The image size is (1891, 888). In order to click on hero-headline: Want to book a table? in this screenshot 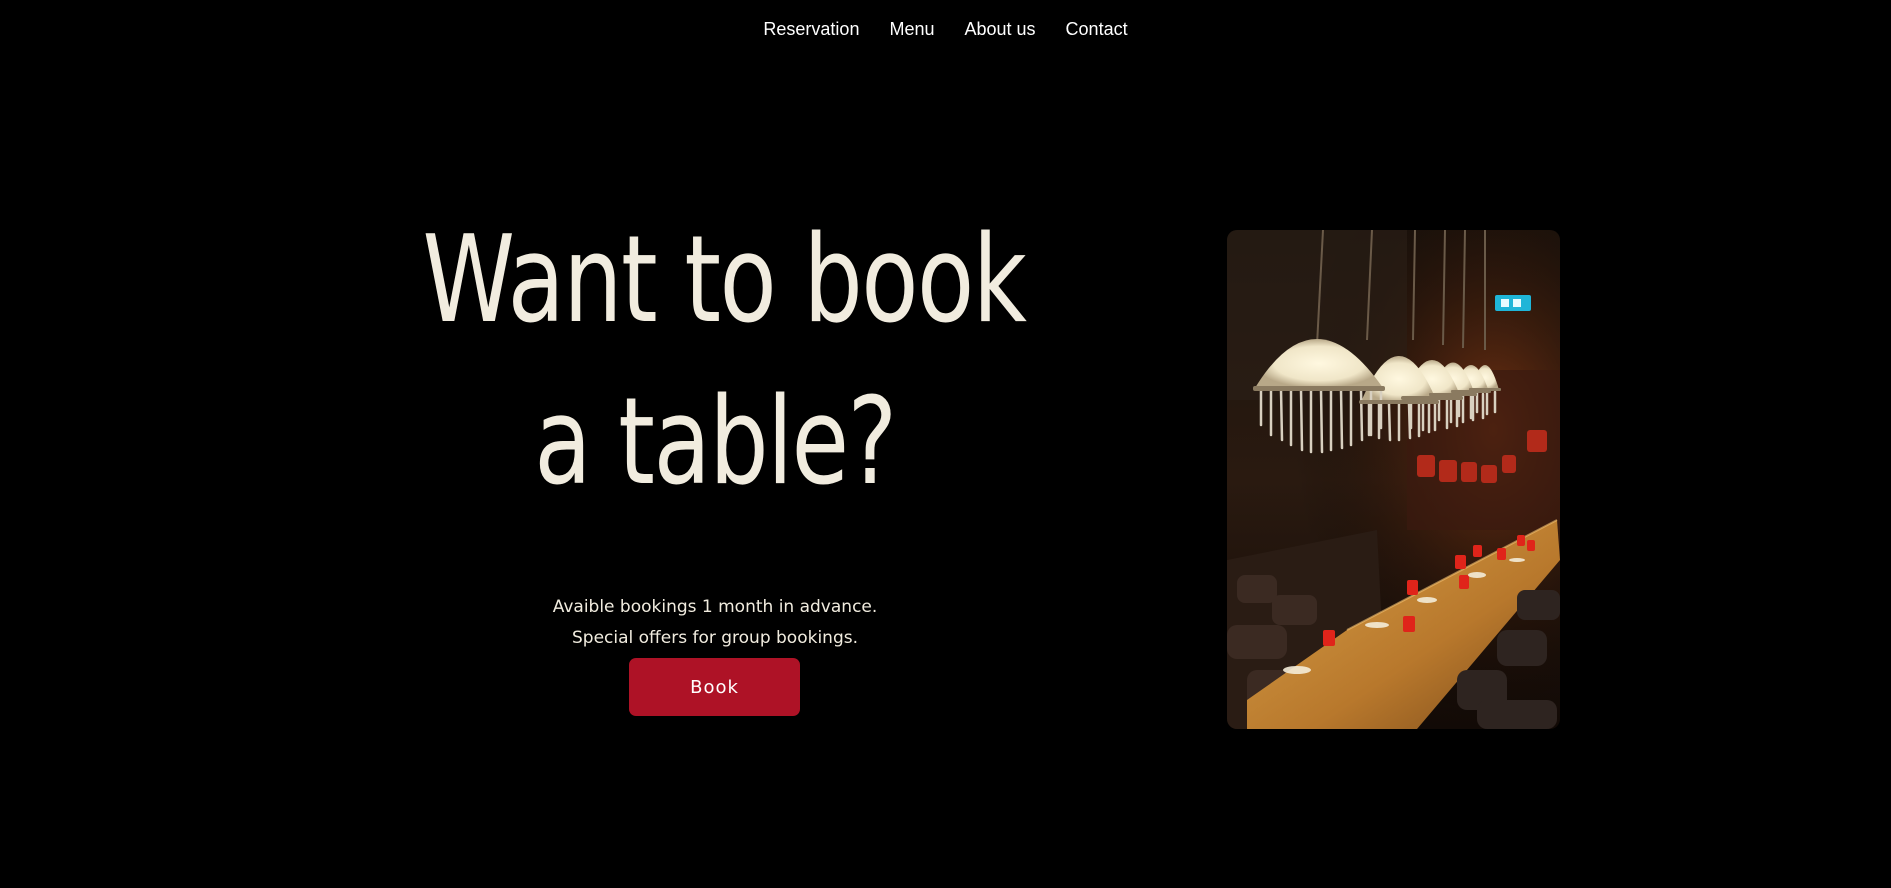, I will do `click(724, 362)`.